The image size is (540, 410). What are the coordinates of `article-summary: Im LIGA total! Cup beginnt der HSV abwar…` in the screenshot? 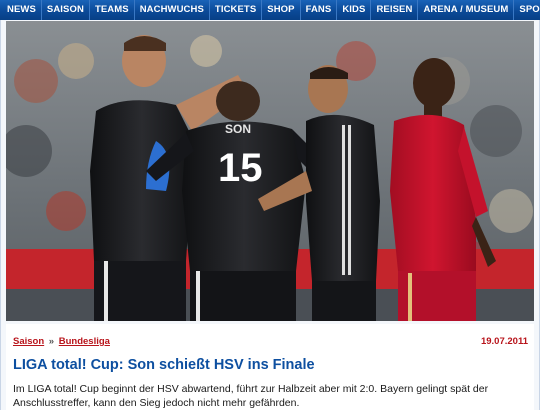 It's located at (251, 396).